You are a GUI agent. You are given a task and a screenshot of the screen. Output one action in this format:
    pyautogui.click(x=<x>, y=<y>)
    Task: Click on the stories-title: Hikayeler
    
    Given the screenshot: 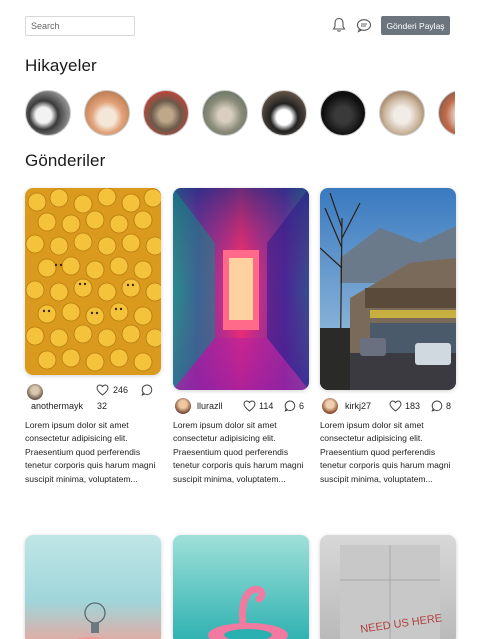 What is the action you would take?
    pyautogui.click(x=61, y=65)
    